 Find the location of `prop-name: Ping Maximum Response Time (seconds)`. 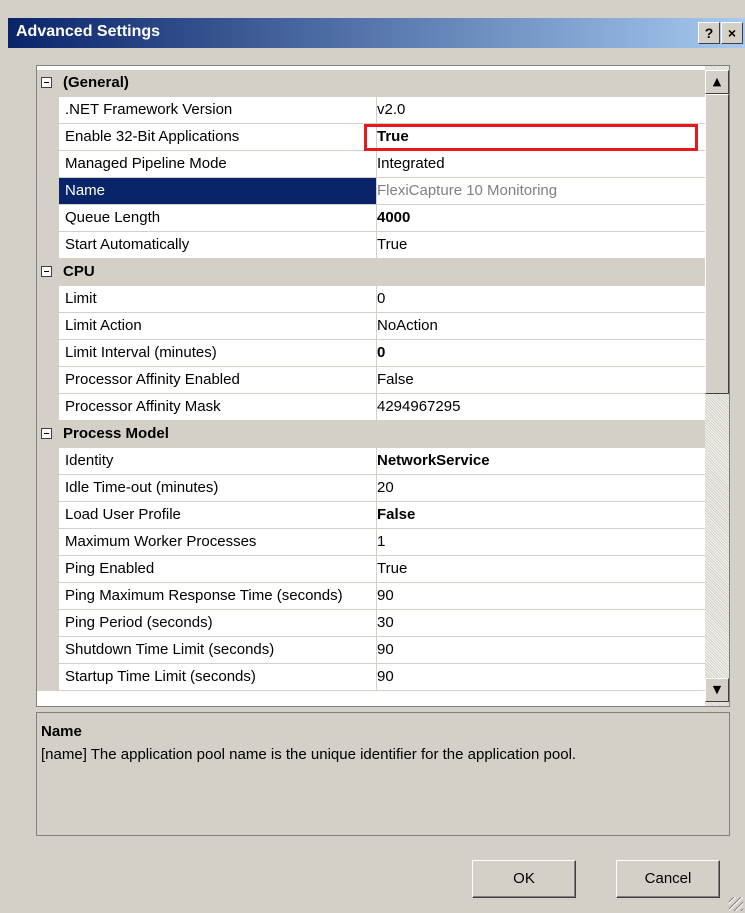

prop-name: Ping Maximum Response Time (seconds) is located at coordinates (218, 596).